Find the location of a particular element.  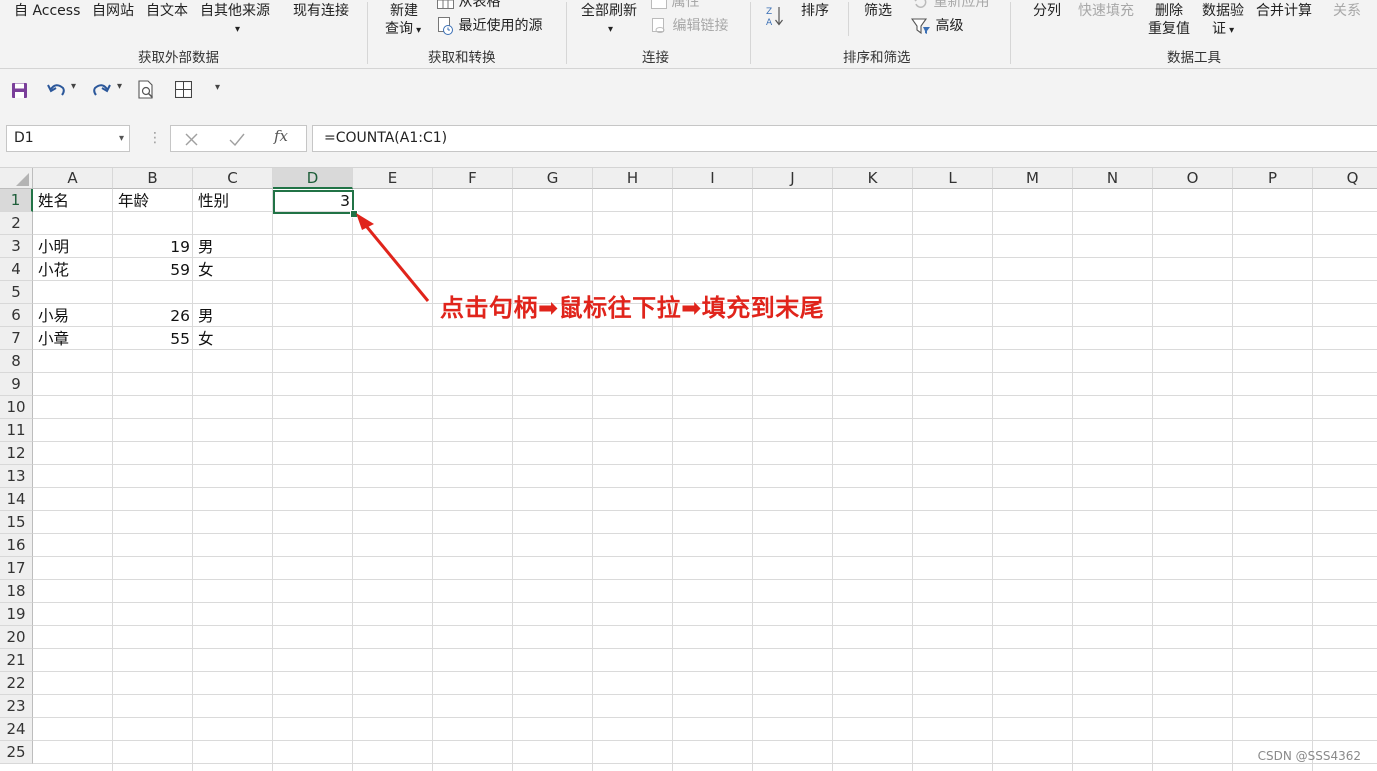

refresh-all-button: 全部刷新 is located at coordinates (609, 11).